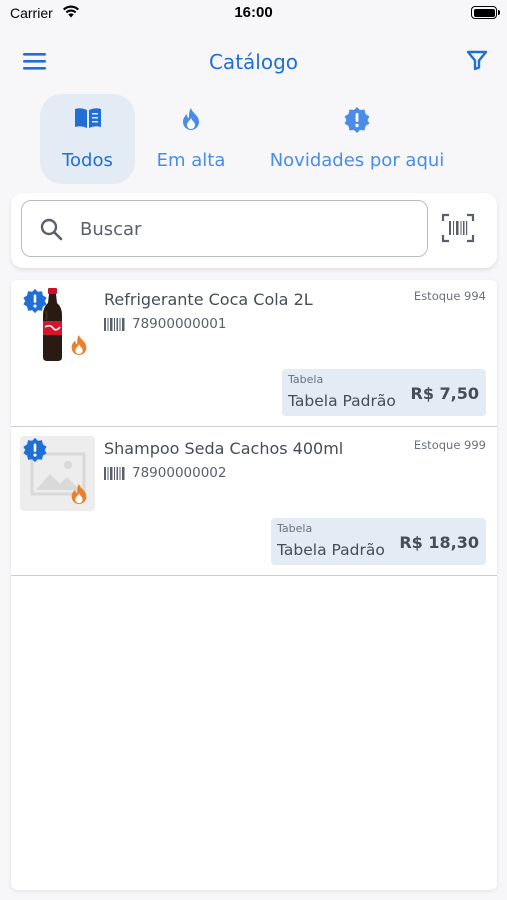 The height and width of the screenshot is (900, 507). I want to click on search-icon, so click(51, 229).